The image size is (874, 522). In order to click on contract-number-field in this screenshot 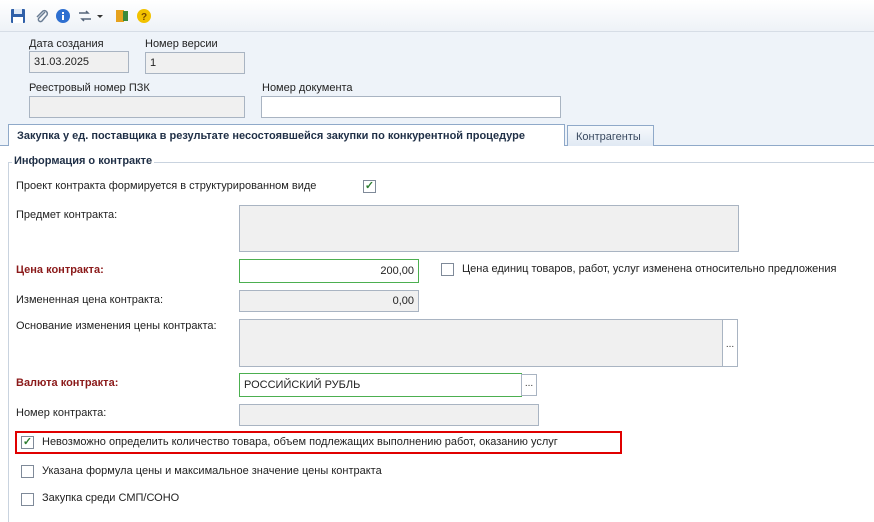, I will do `click(389, 415)`.